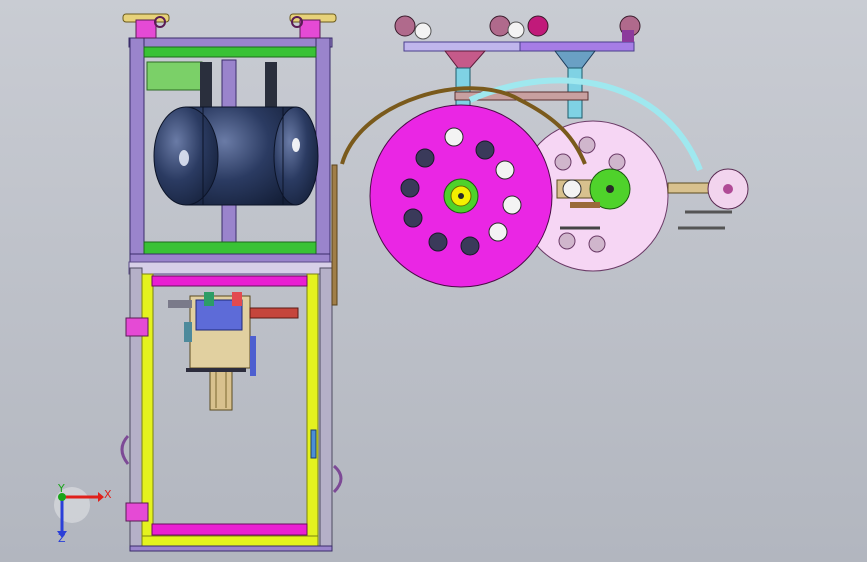  What do you see at coordinates (313, 26) in the screenshot?
I see `caster-right` at bounding box center [313, 26].